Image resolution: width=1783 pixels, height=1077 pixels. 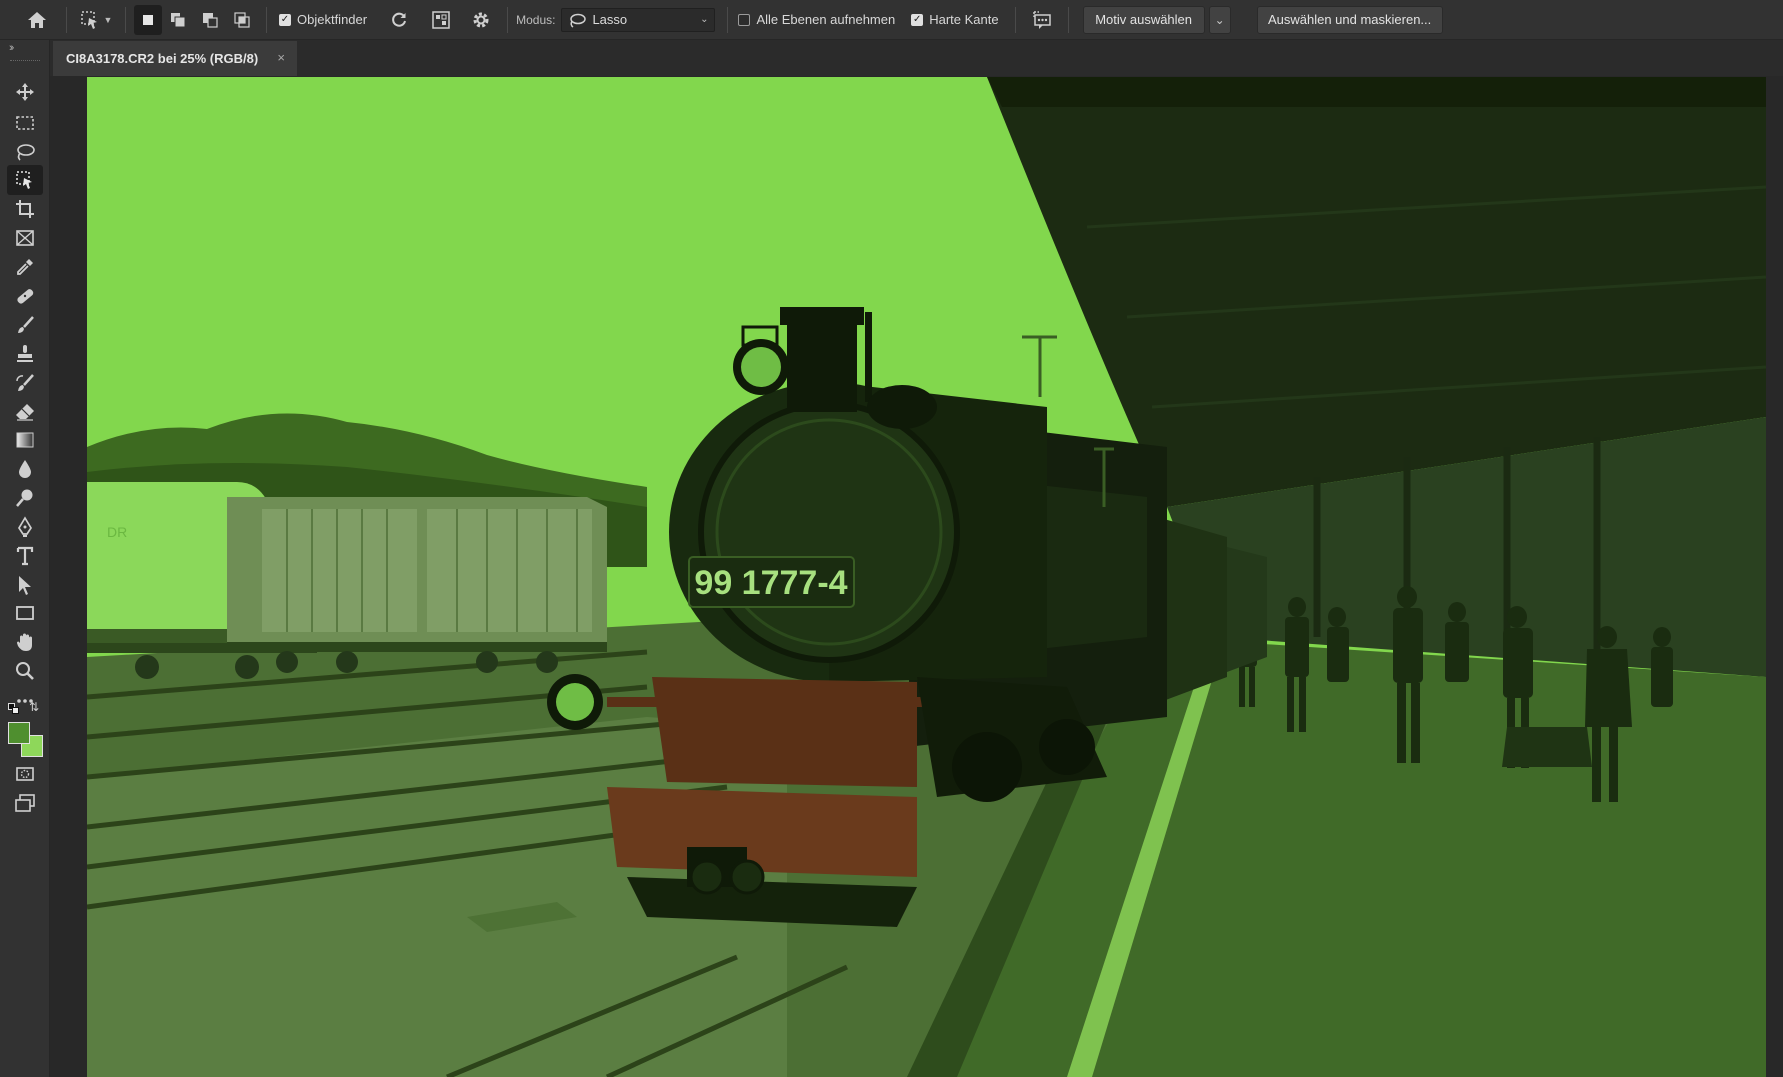 I want to click on add-to-selection-button, so click(x=178, y=20).